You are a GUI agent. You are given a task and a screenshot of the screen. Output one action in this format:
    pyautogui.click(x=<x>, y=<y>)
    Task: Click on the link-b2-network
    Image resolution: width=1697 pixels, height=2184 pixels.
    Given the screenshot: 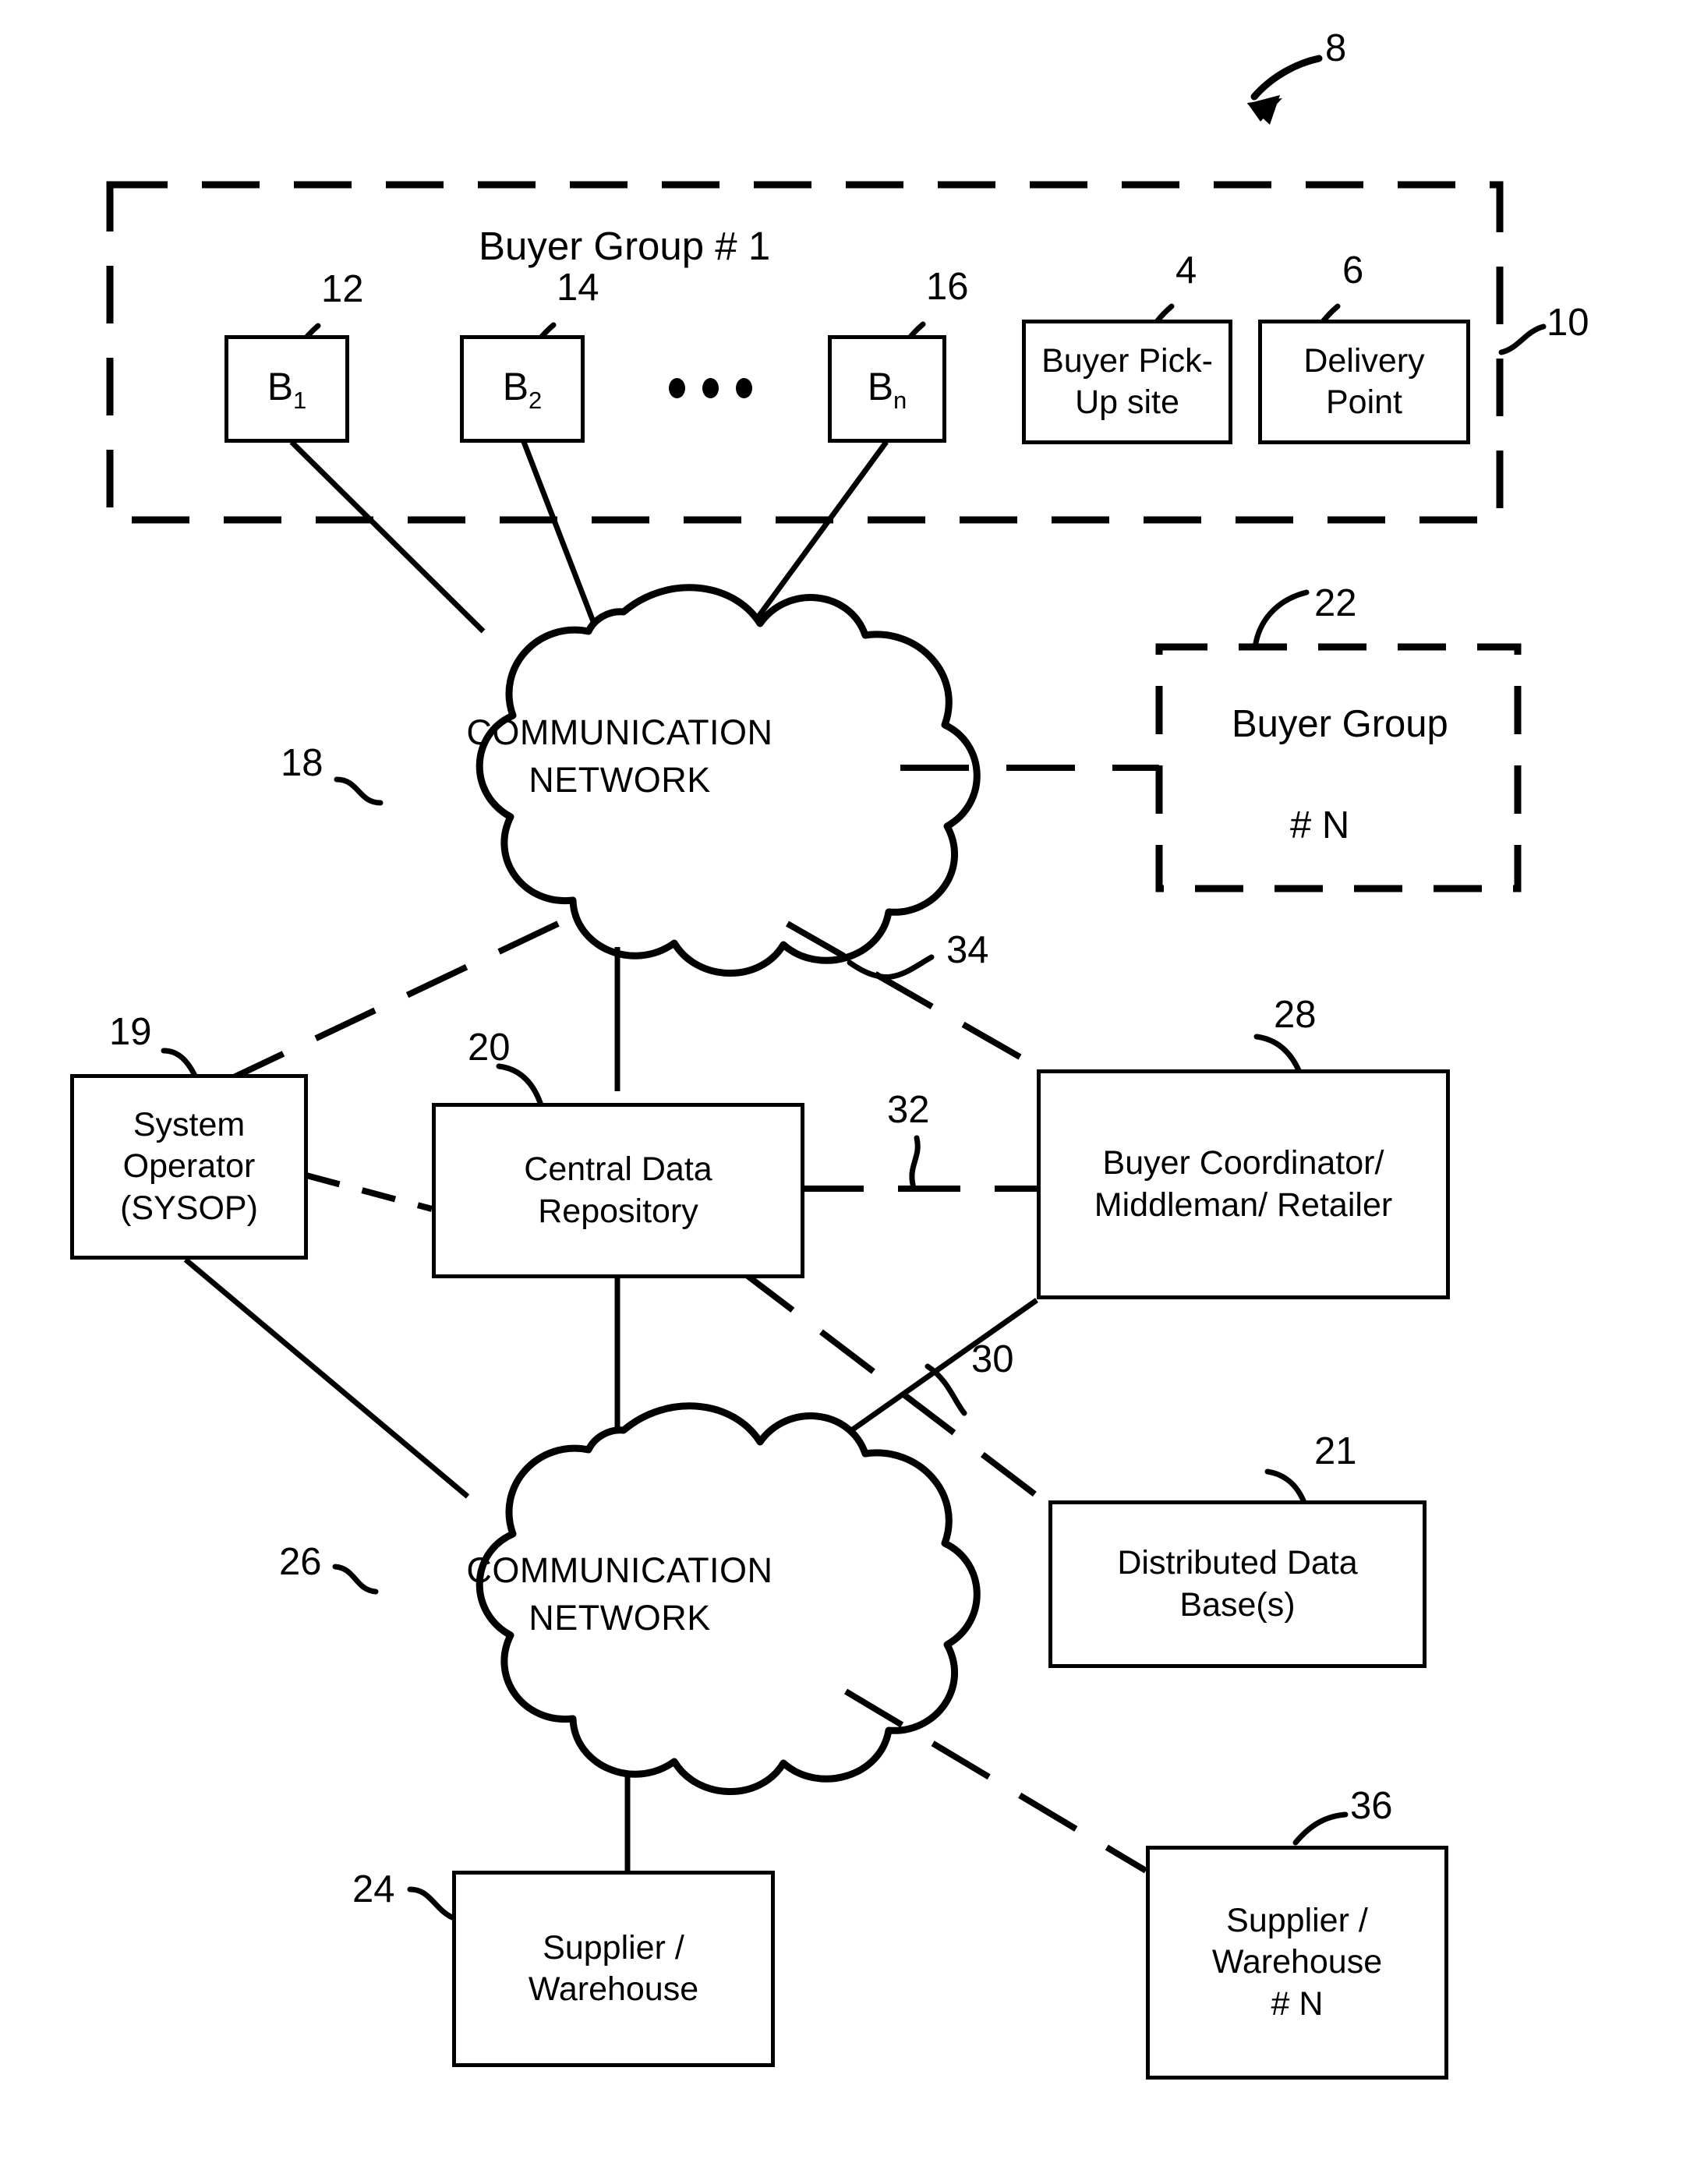 What is the action you would take?
    pyautogui.click(x=559, y=533)
    